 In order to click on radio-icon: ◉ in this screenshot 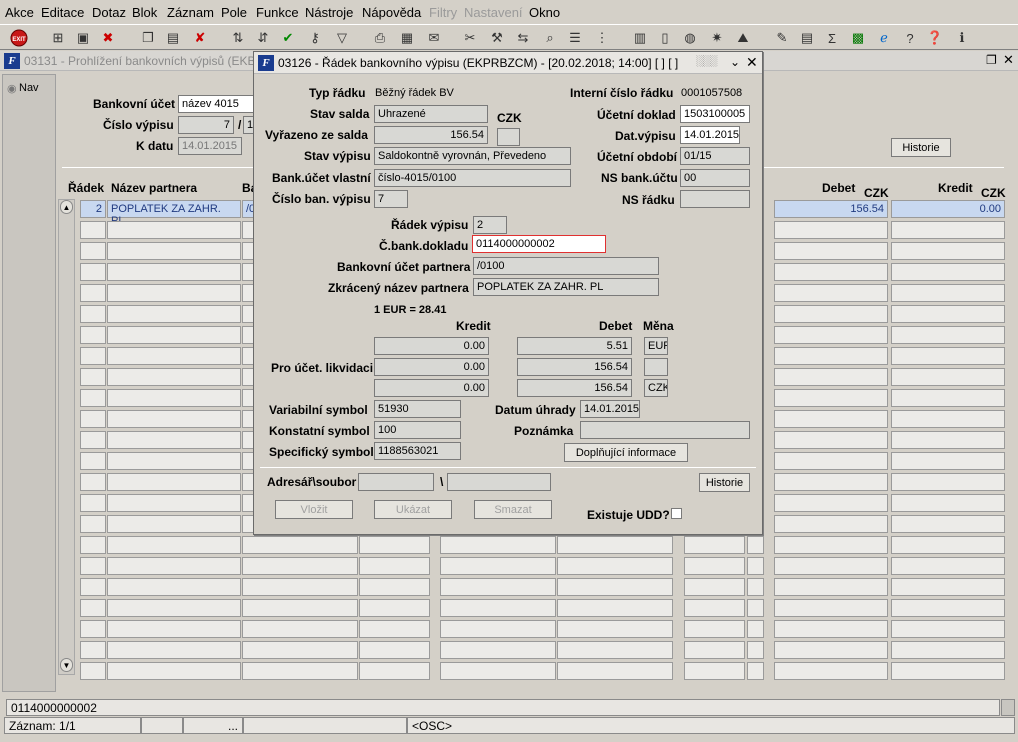, I will do `click(12, 88)`.